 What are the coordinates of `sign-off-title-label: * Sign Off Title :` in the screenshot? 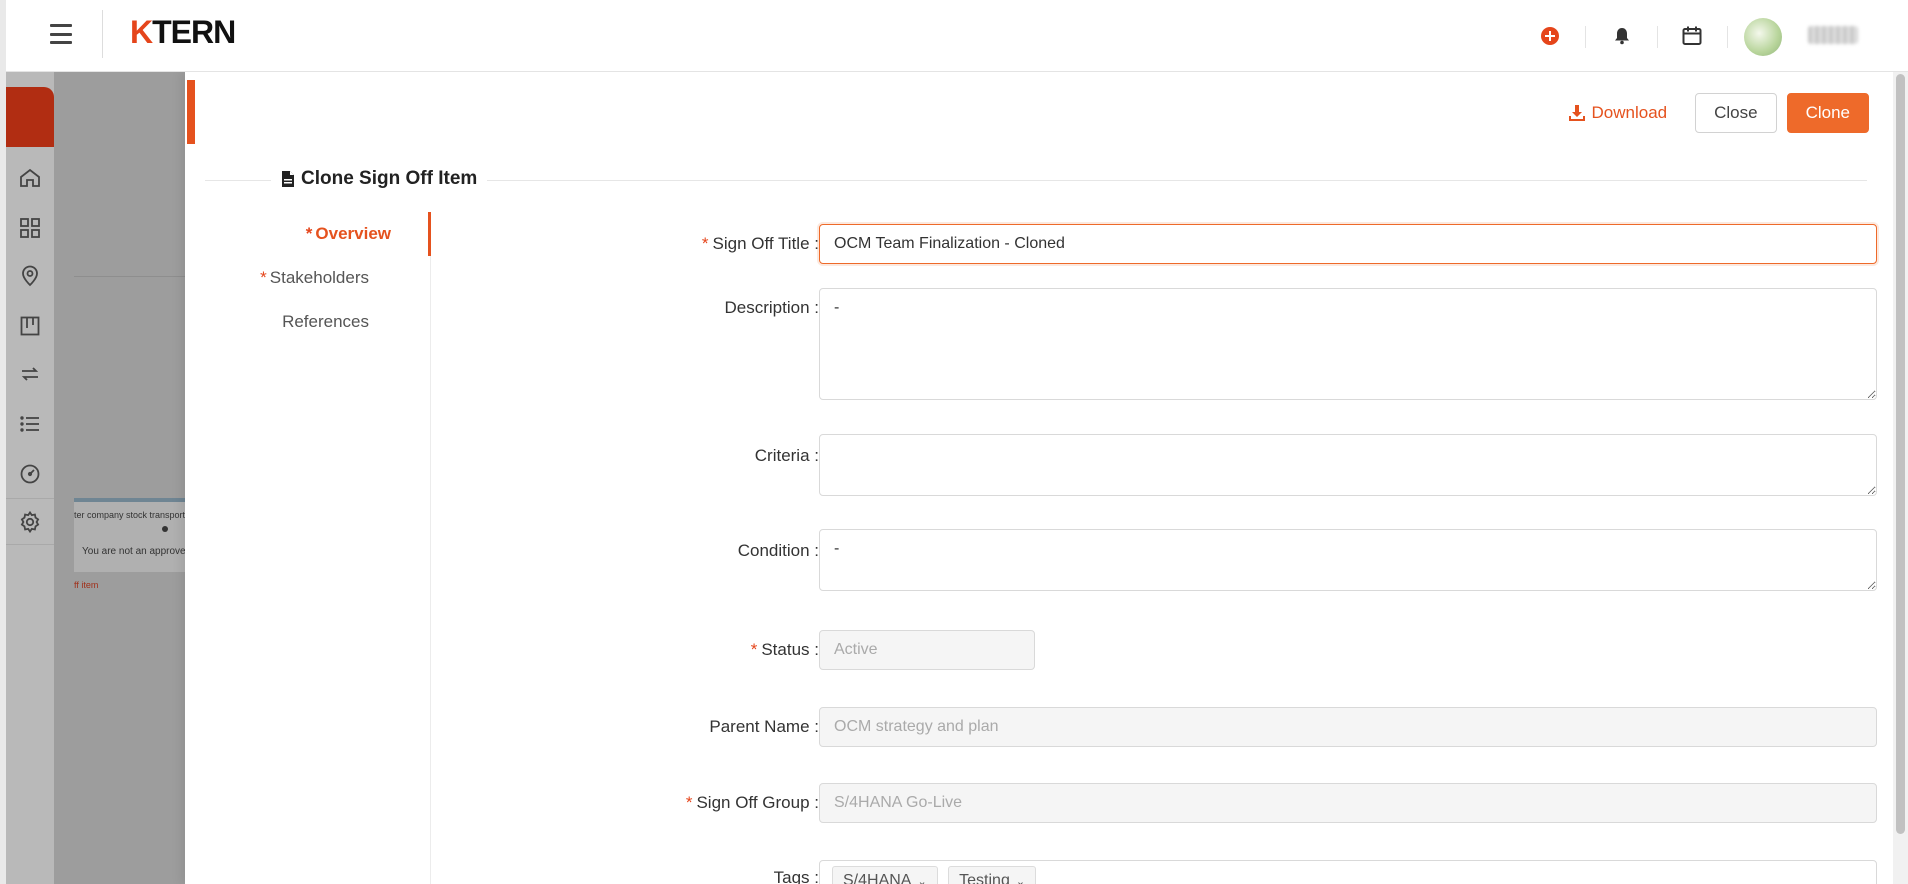 It's located at (760, 243).